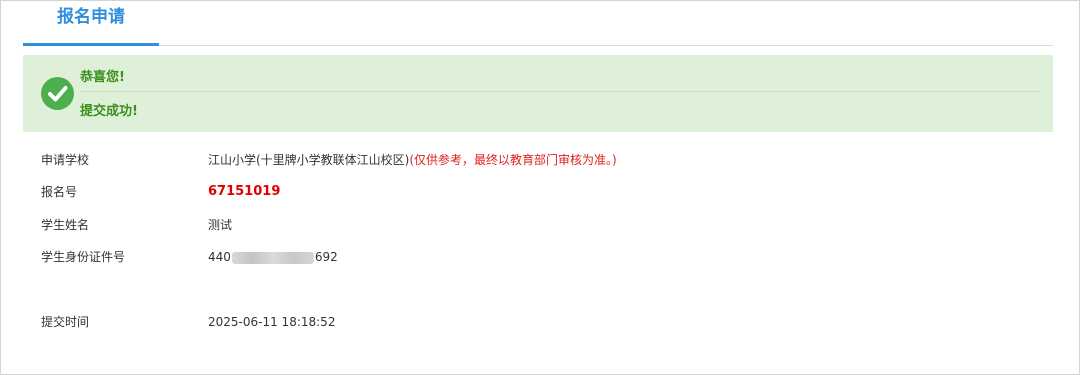  Describe the element at coordinates (244, 191) in the screenshot. I see `registration-number-value: 67151019` at that location.